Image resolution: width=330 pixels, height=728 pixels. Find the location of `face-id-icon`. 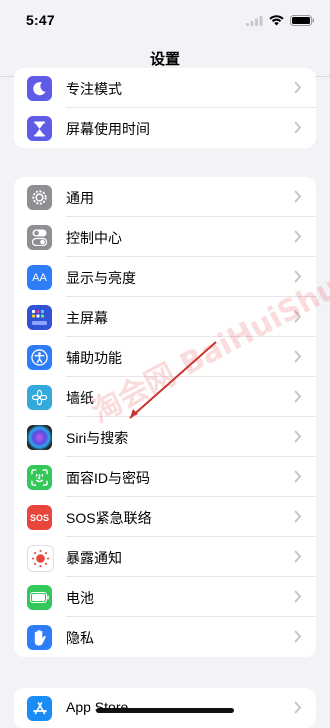

face-id-icon is located at coordinates (39, 477).